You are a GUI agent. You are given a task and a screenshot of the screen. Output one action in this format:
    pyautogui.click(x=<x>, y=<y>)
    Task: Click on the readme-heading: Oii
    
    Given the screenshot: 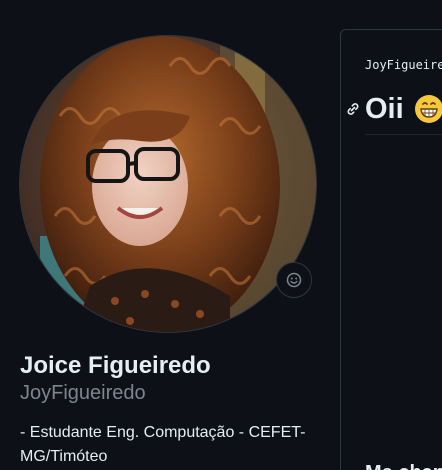 What is the action you would take?
    pyautogui.click(x=393, y=109)
    